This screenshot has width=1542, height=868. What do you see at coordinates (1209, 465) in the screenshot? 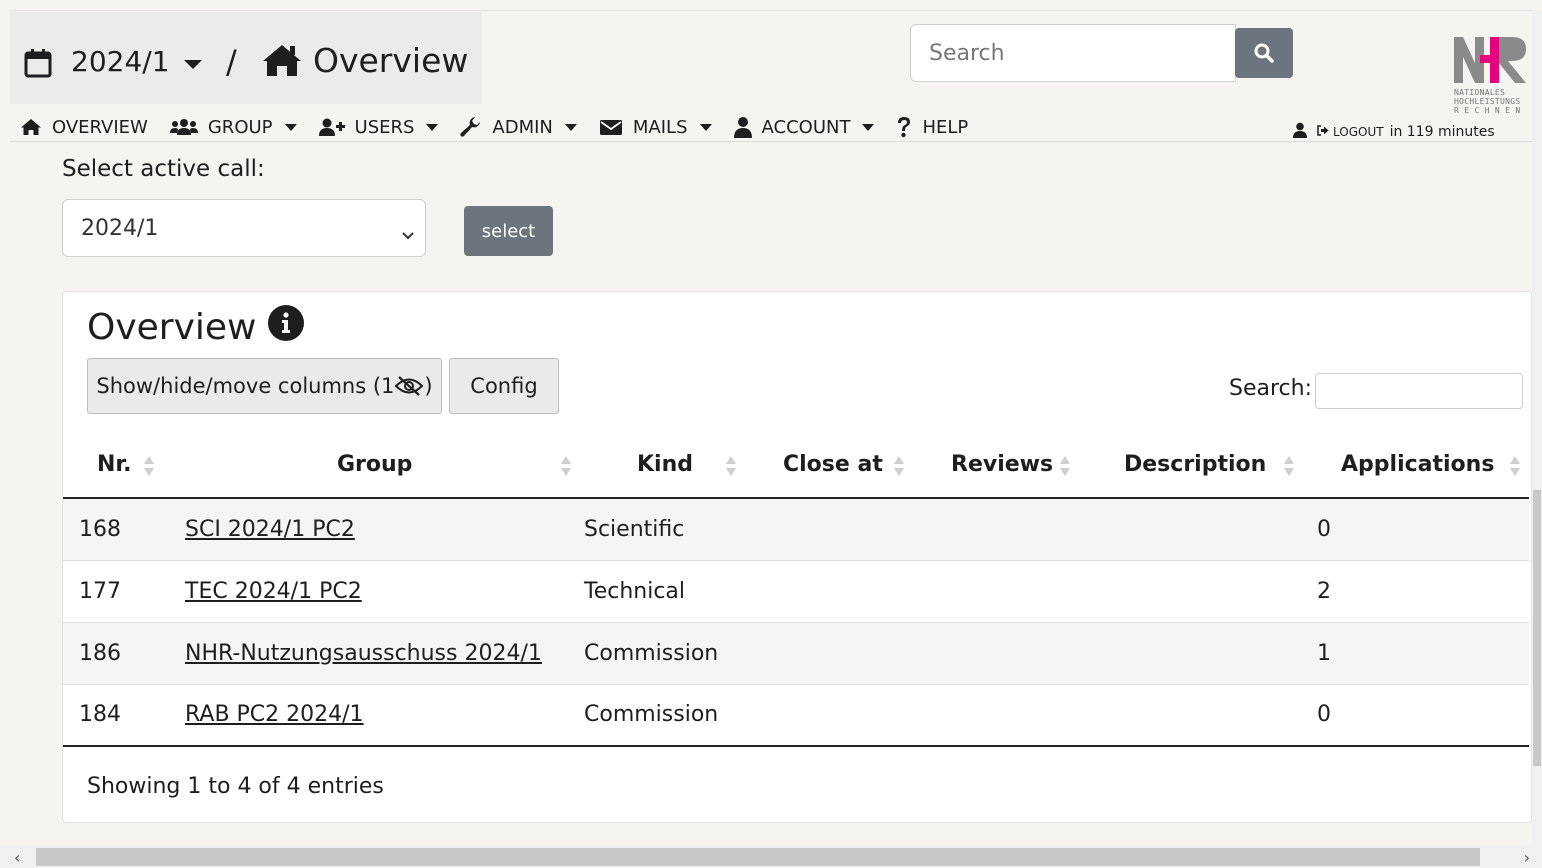
I see `col-description: Description` at bounding box center [1209, 465].